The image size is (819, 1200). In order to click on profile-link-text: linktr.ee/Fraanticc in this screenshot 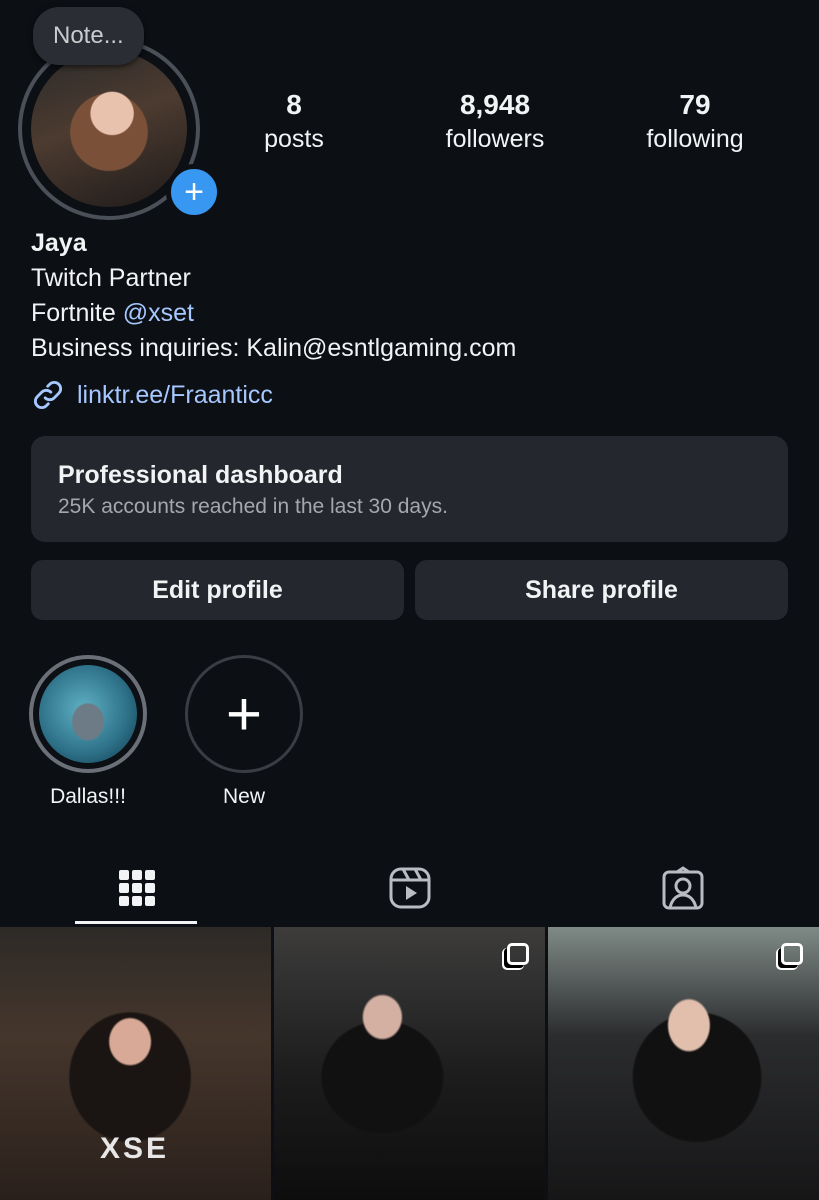, I will do `click(175, 395)`.